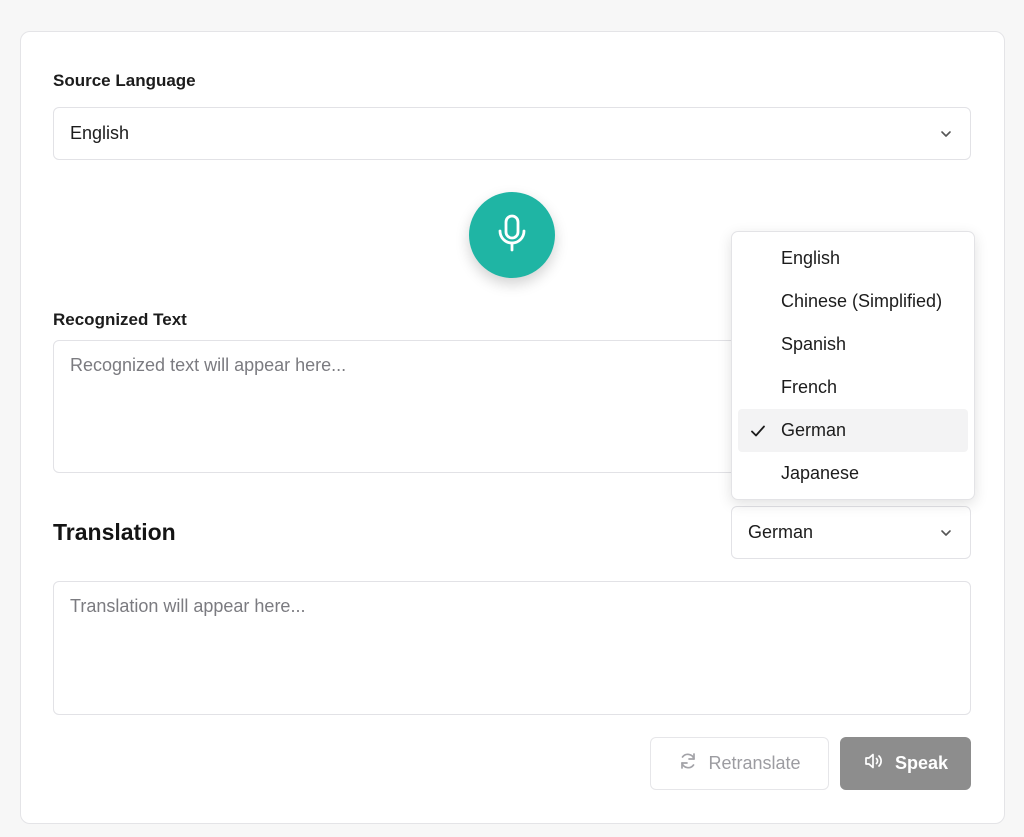 This screenshot has width=1024, height=837. Describe the element at coordinates (758, 431) in the screenshot. I see `check-icon` at that location.